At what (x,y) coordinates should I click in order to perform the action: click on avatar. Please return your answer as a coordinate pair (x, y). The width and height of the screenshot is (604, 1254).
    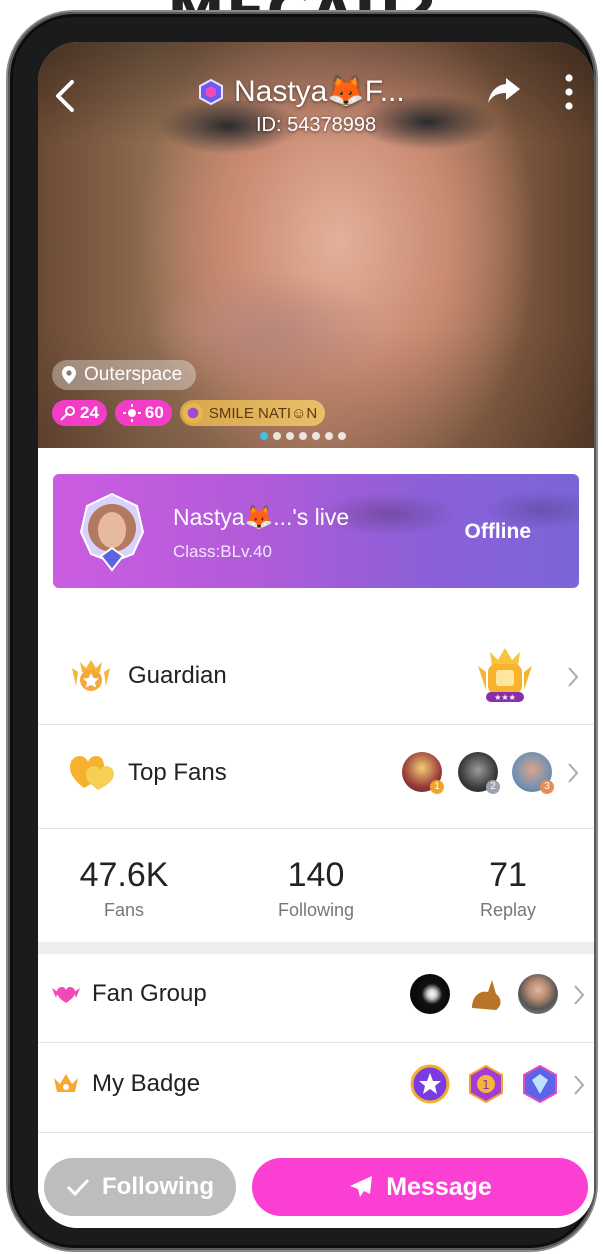
    Looking at the image, I should click on (112, 532).